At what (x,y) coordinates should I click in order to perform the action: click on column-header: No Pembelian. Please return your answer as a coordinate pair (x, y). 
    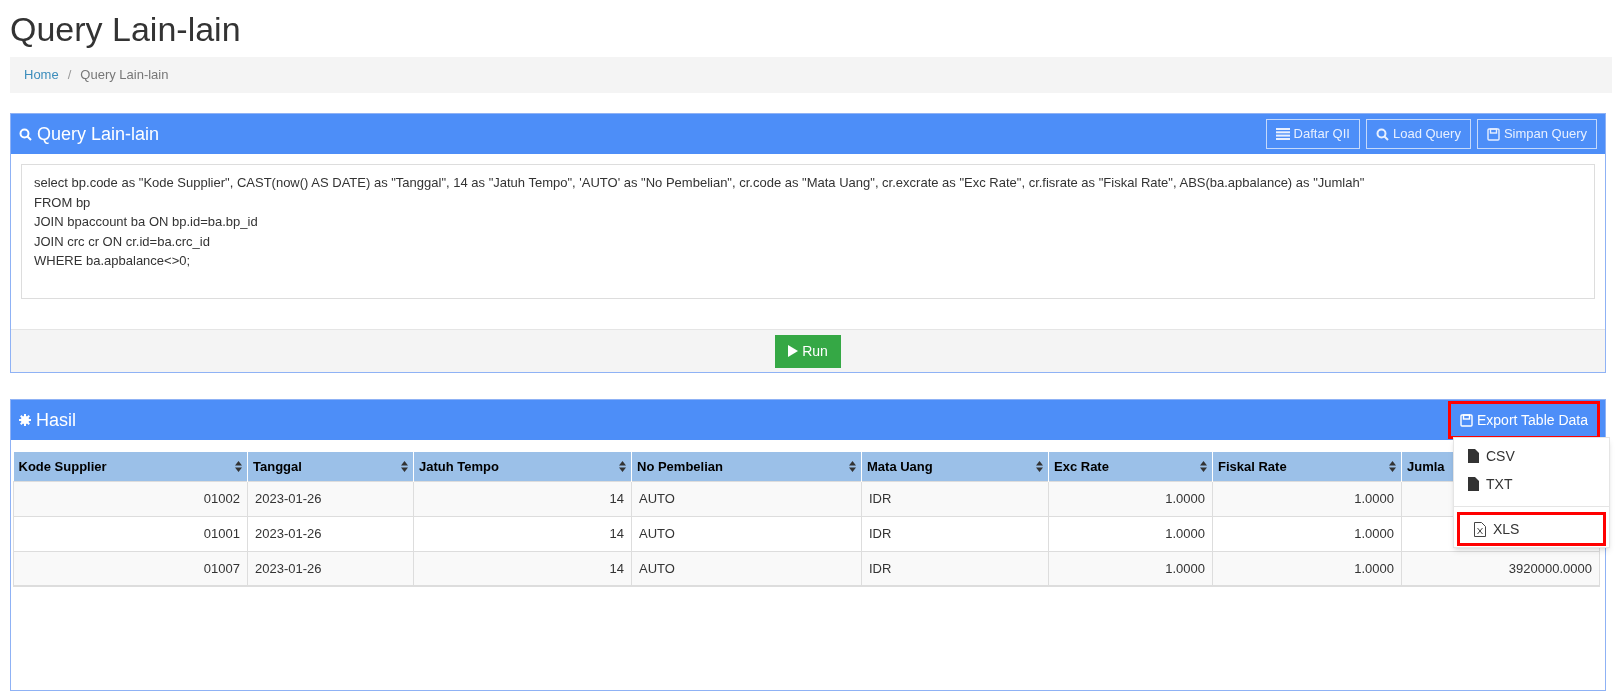
    Looking at the image, I should click on (746, 466).